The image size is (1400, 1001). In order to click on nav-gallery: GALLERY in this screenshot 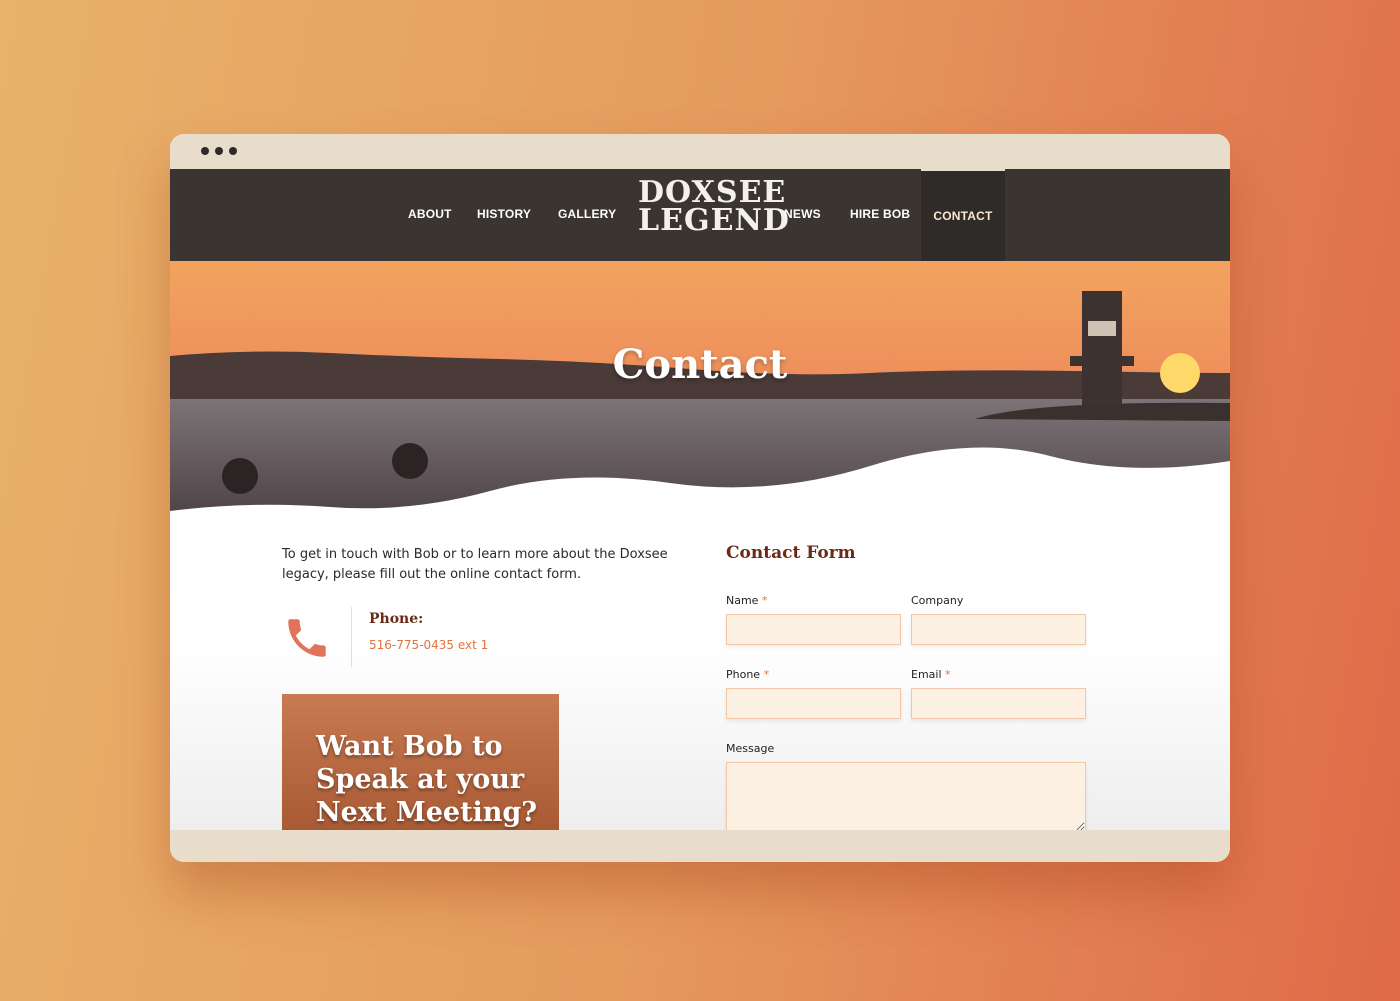, I will do `click(587, 214)`.